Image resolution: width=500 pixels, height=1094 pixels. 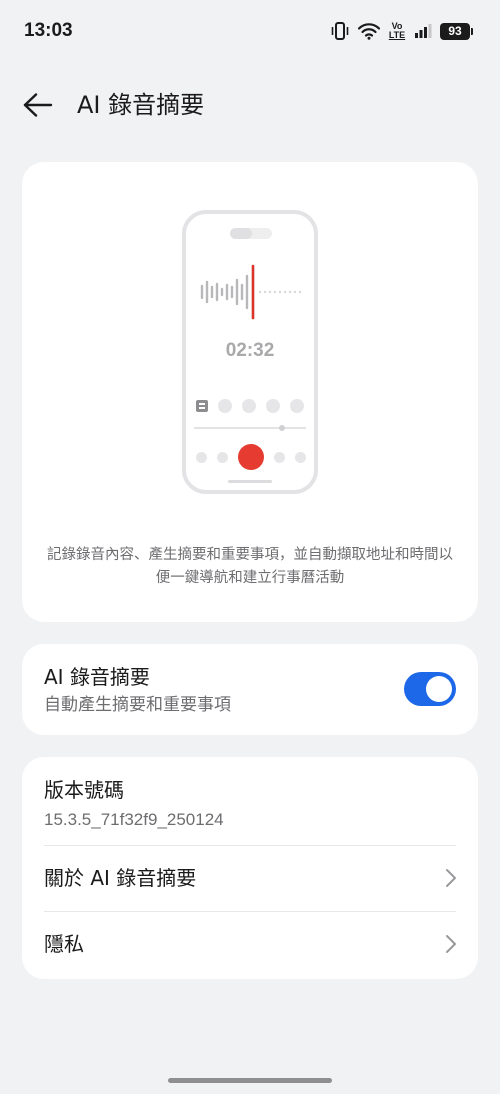 What do you see at coordinates (423, 31) in the screenshot?
I see `signal-icon` at bounding box center [423, 31].